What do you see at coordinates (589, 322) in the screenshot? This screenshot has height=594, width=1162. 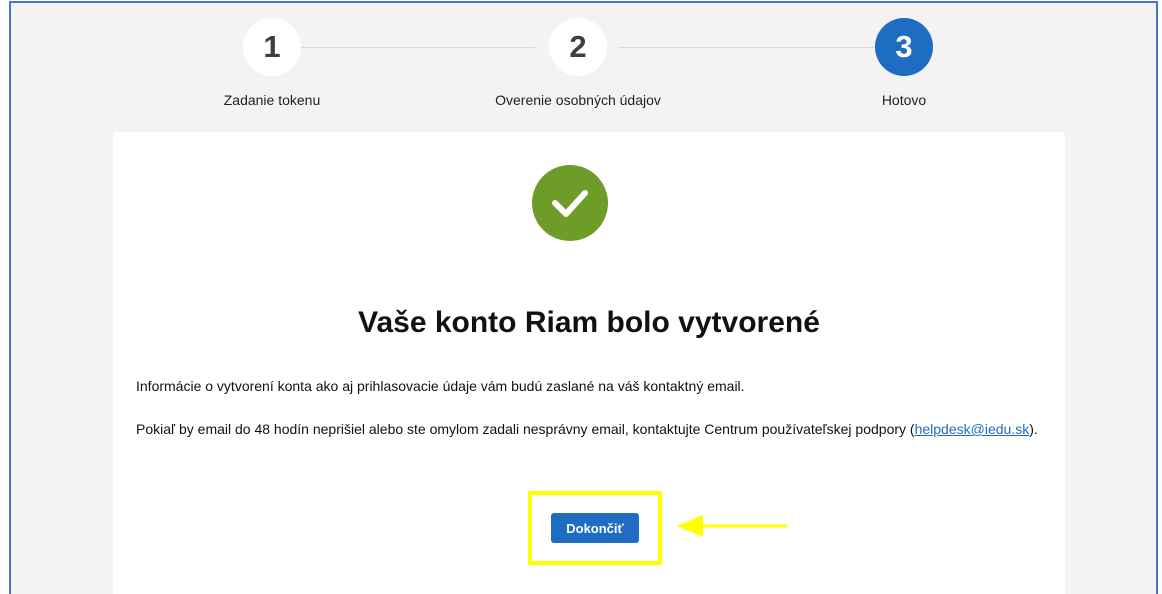 I see `page-title: Vaše konto Riam bolo vytvorené` at bounding box center [589, 322].